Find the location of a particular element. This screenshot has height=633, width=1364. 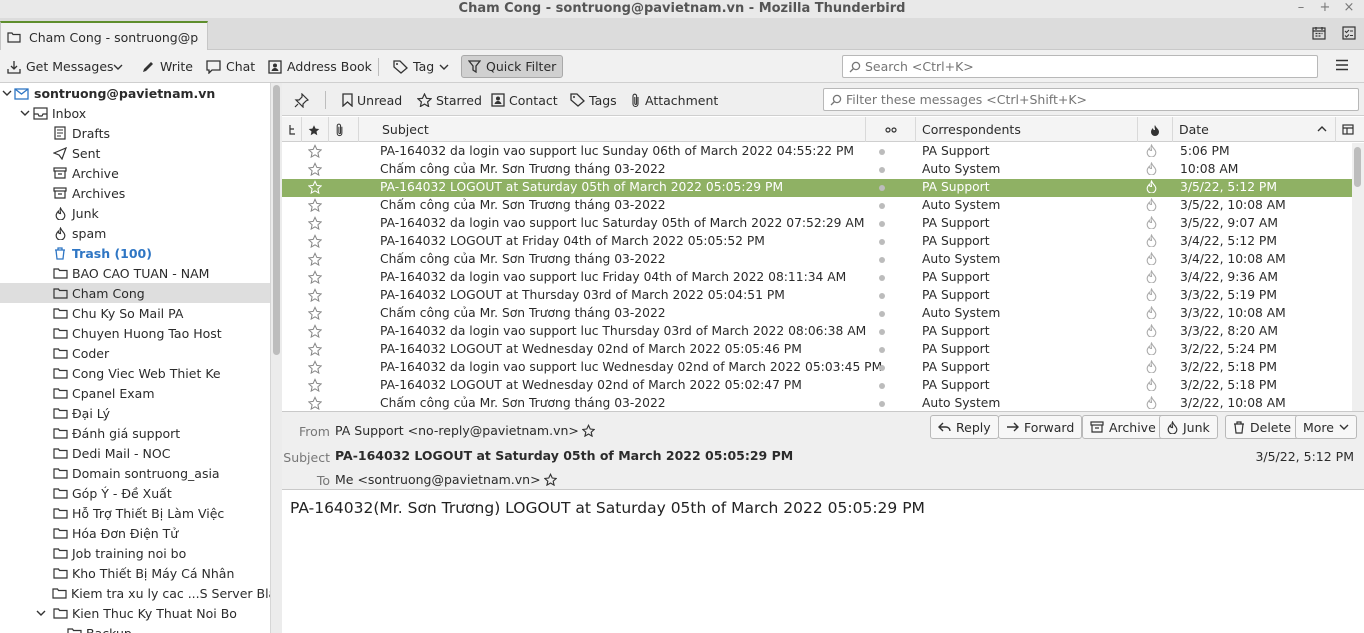

filter-tags-button: Tags is located at coordinates (593, 100).